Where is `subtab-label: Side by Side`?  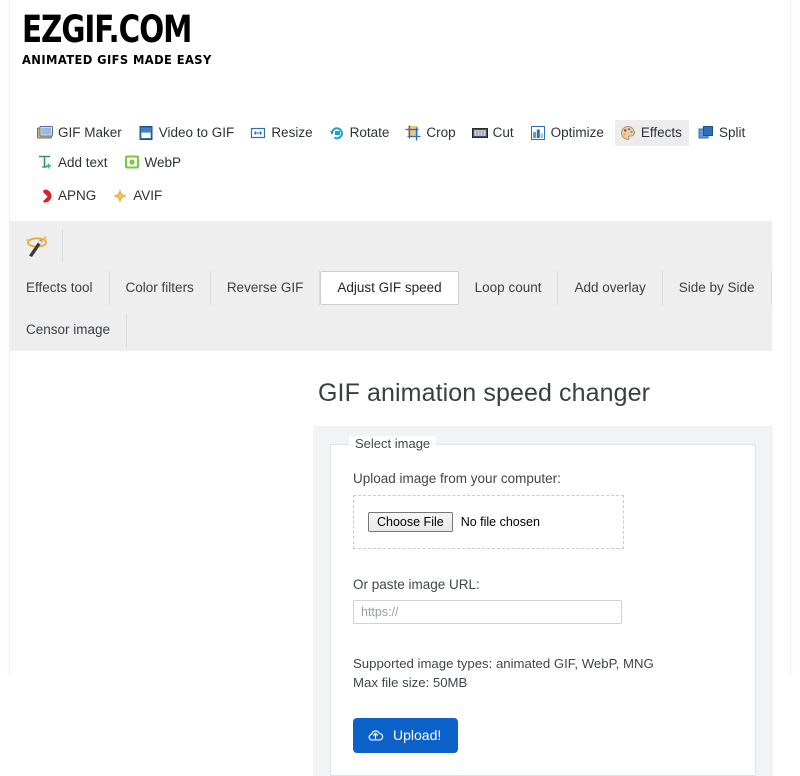 subtab-label: Side by Side is located at coordinates (716, 288).